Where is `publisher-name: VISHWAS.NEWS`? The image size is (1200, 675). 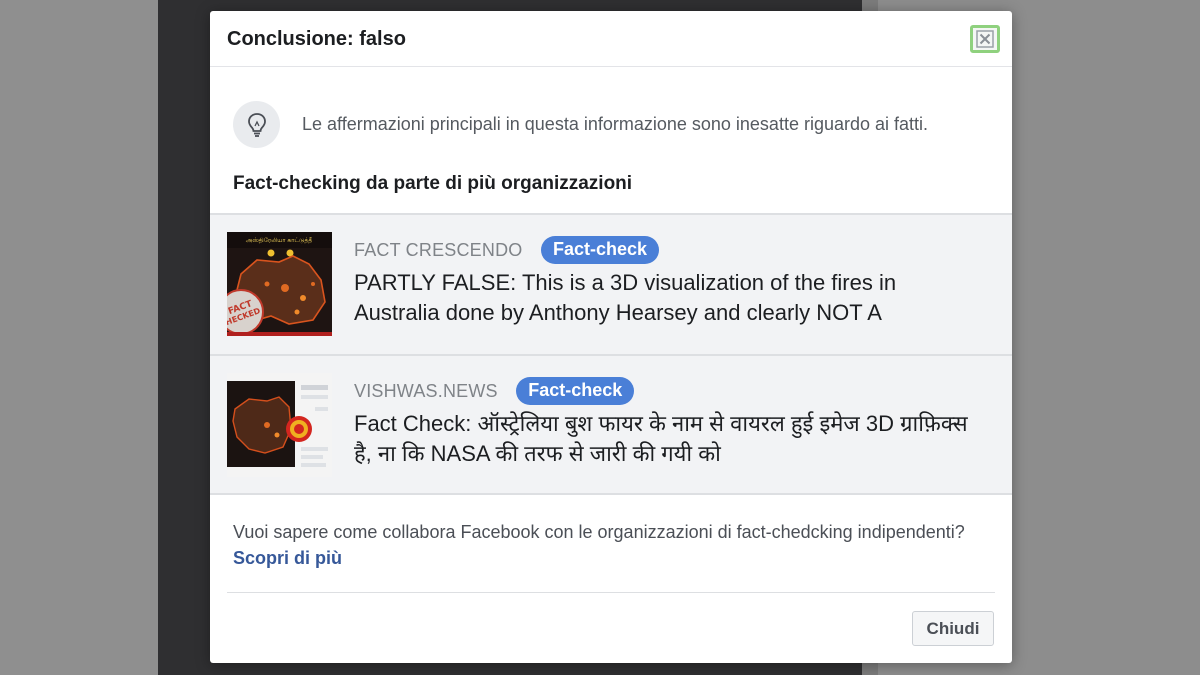
publisher-name: VISHWAS.NEWS is located at coordinates (426, 390).